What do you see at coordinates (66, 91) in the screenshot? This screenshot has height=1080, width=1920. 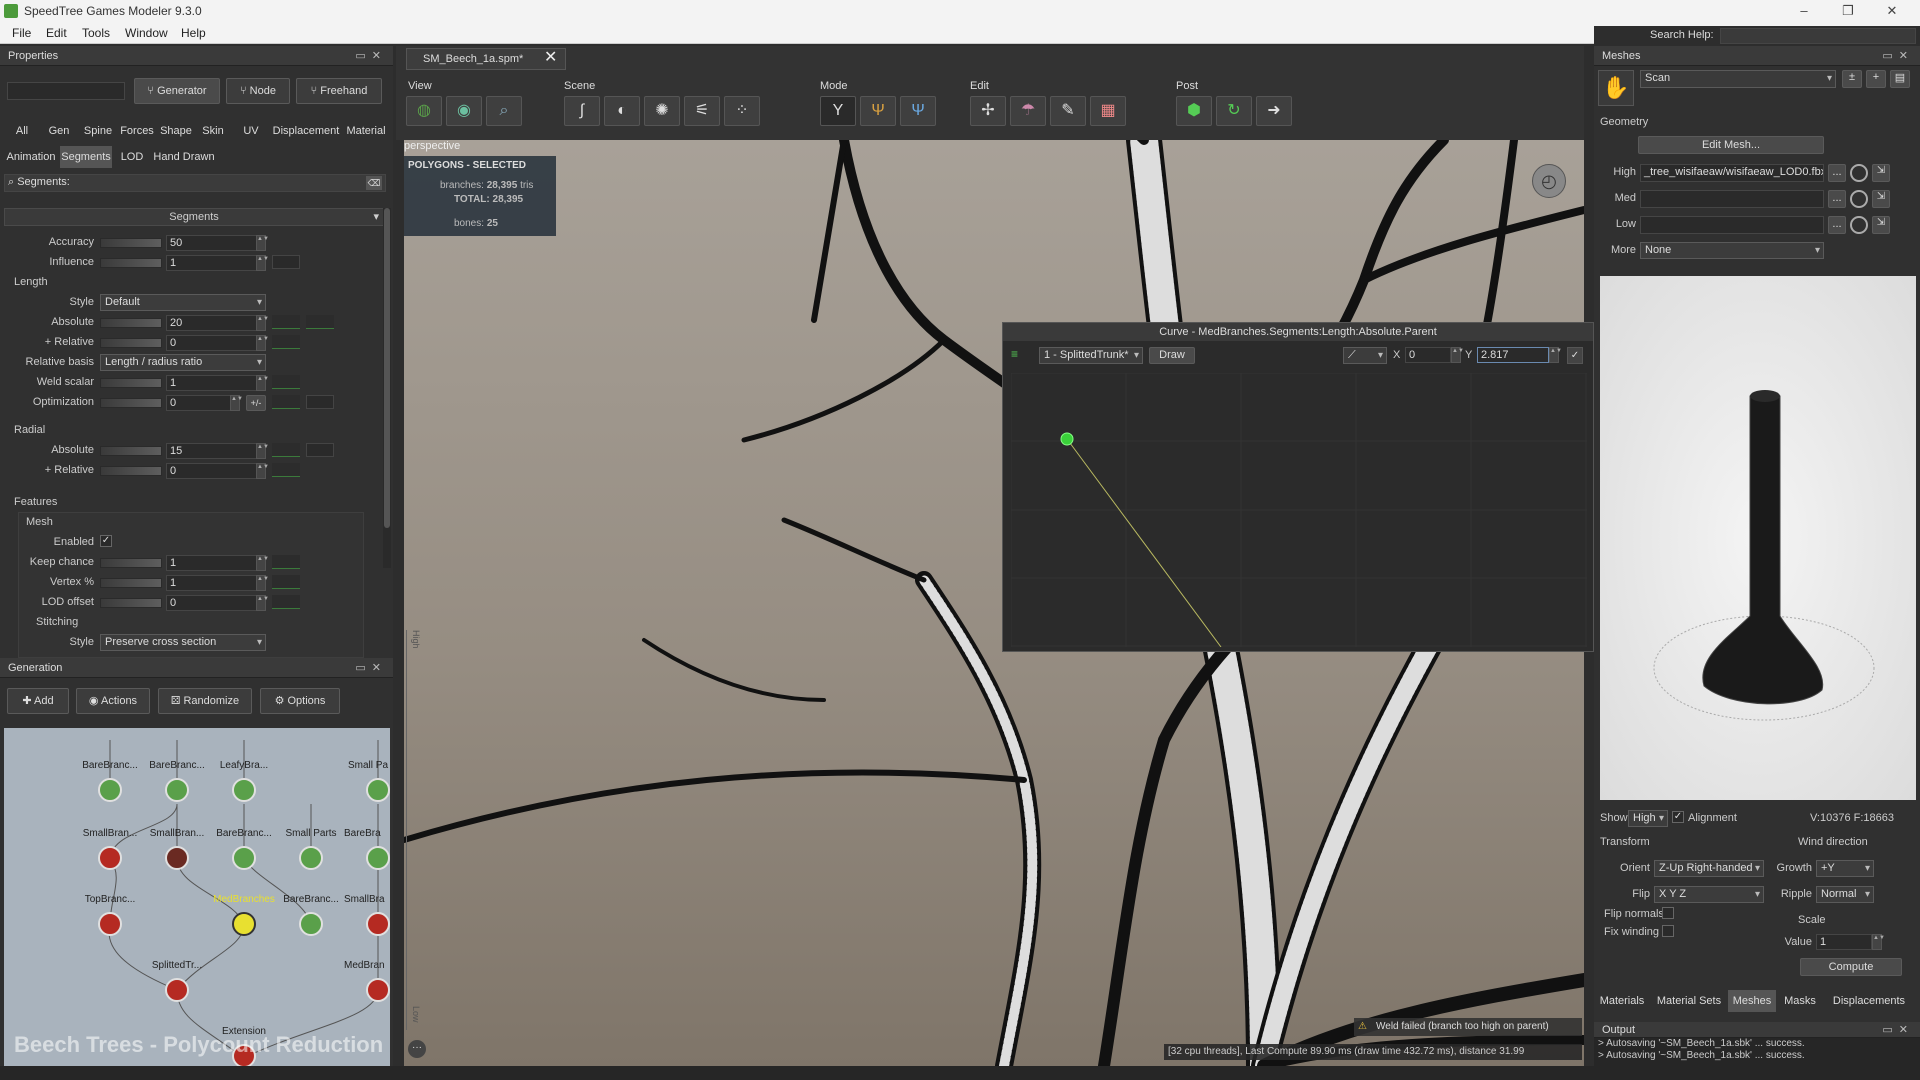 I see `properties-name-field` at bounding box center [66, 91].